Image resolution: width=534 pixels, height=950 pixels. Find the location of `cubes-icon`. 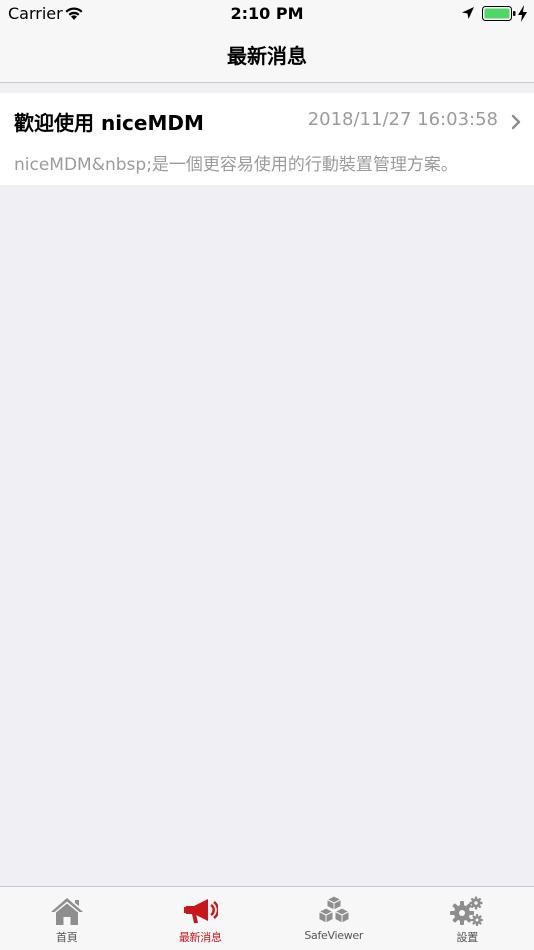

cubes-icon is located at coordinates (333, 909).